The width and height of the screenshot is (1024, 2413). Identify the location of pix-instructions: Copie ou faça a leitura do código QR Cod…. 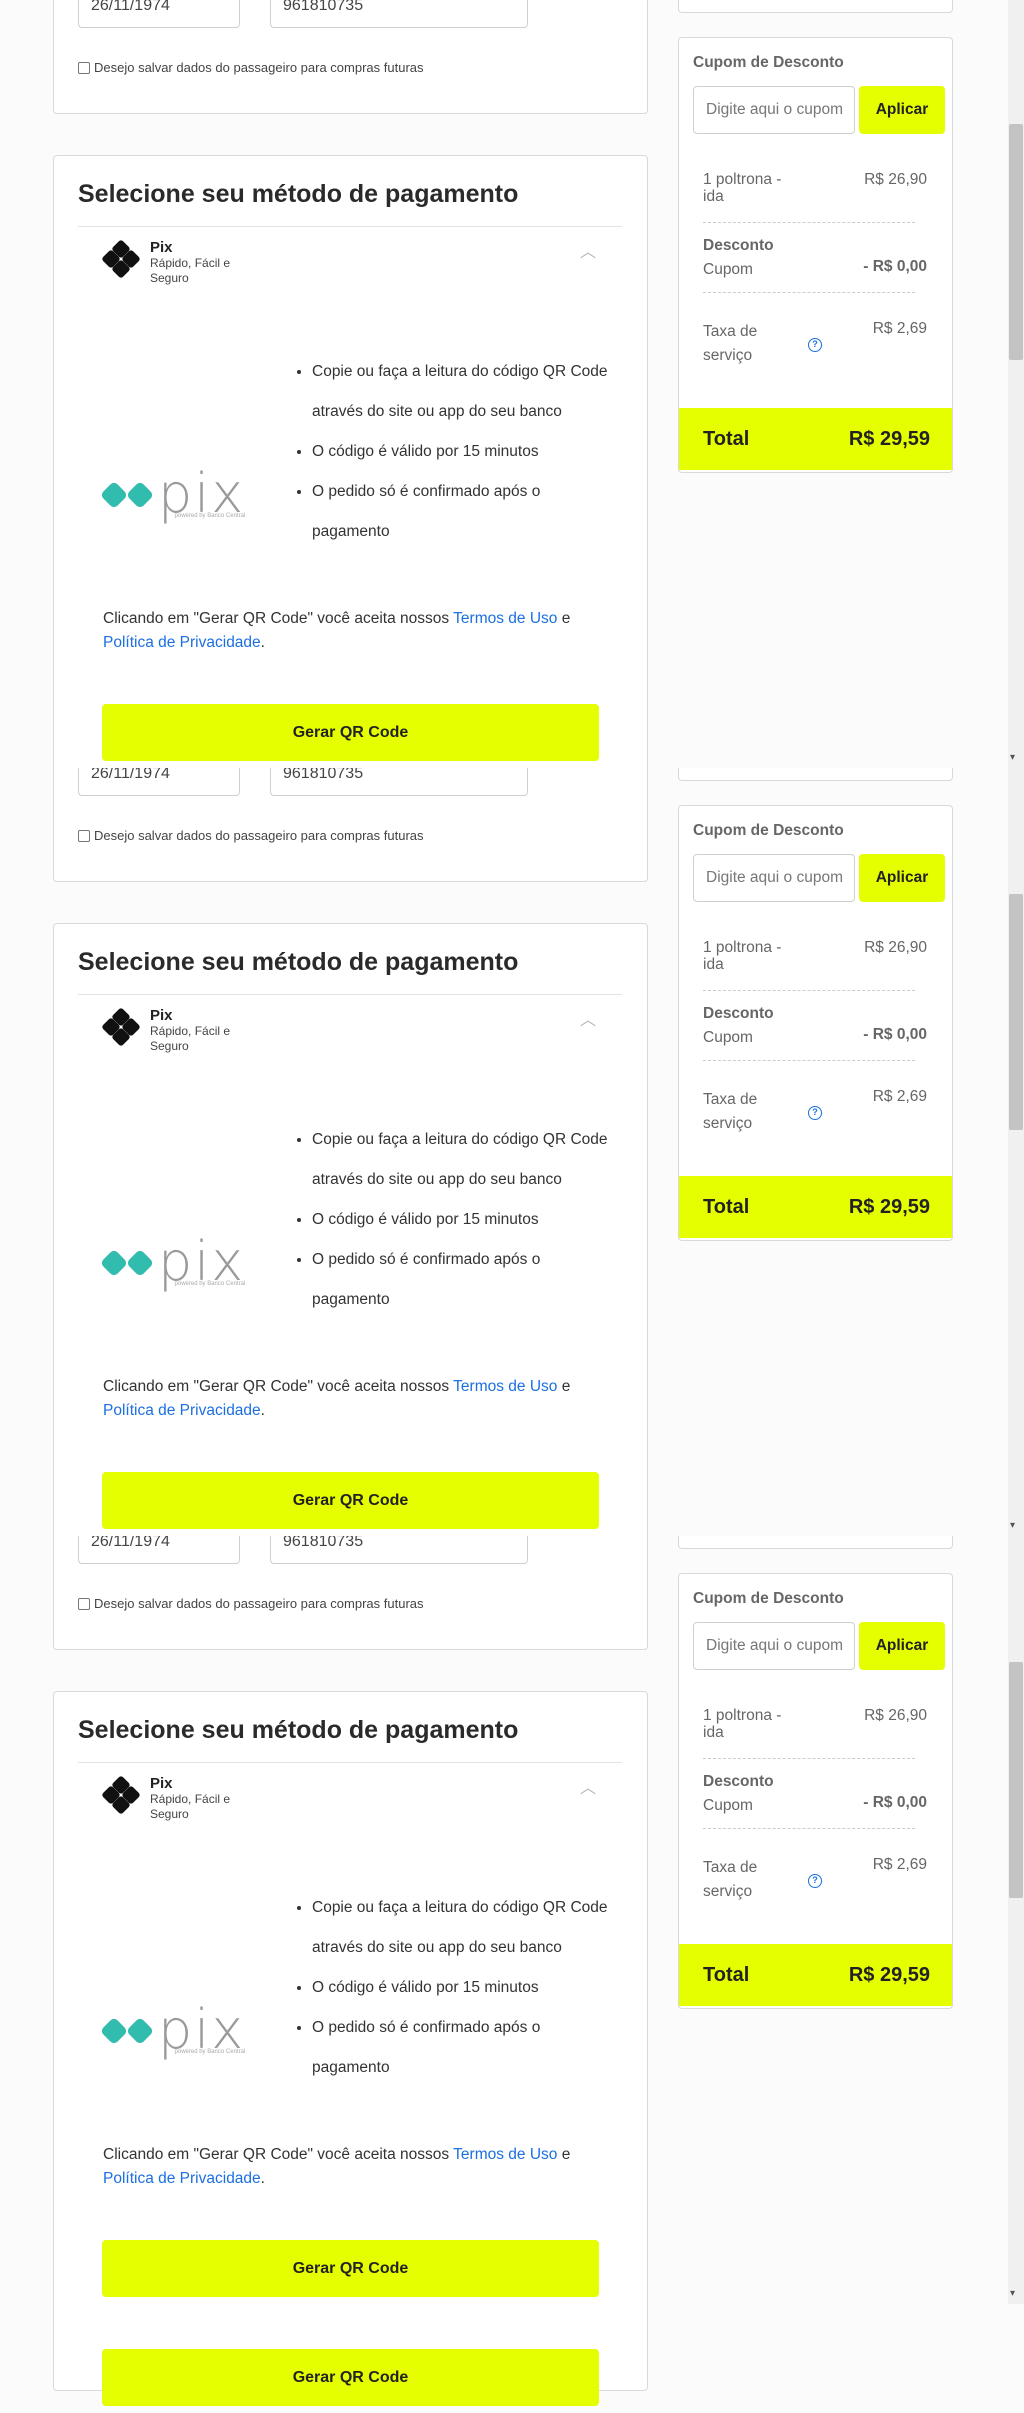
(450, 1220).